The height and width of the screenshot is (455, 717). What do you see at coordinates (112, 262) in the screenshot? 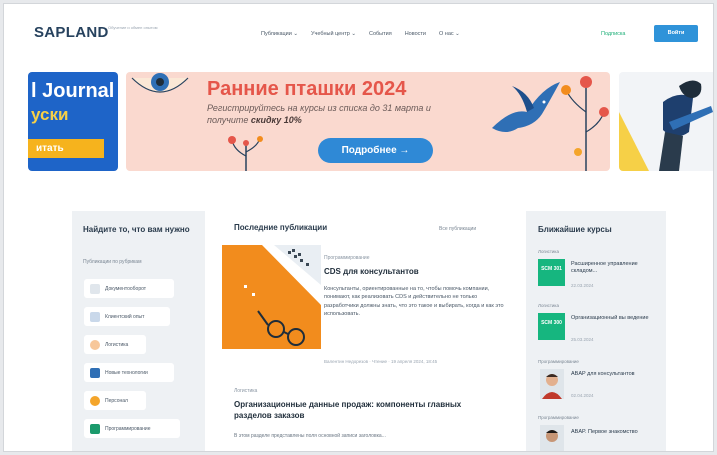
I see `rubrics-subtitle: Публикации по рубрикам` at bounding box center [112, 262].